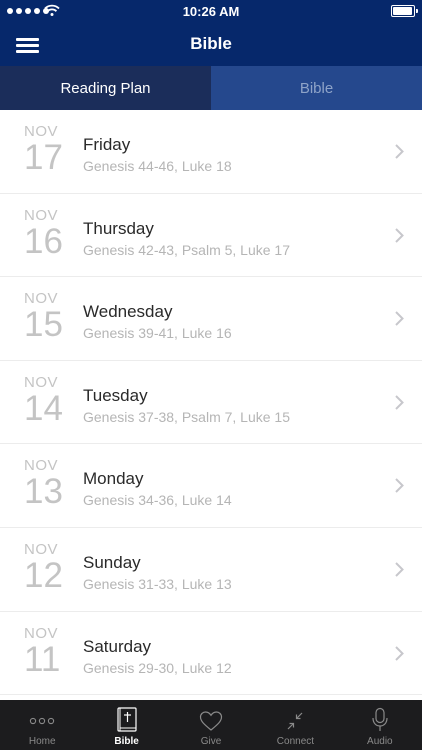 This screenshot has height=750, width=422. What do you see at coordinates (157, 488) in the screenshot?
I see `reading-info: Monday Genesis 34-36, Luke 14` at bounding box center [157, 488].